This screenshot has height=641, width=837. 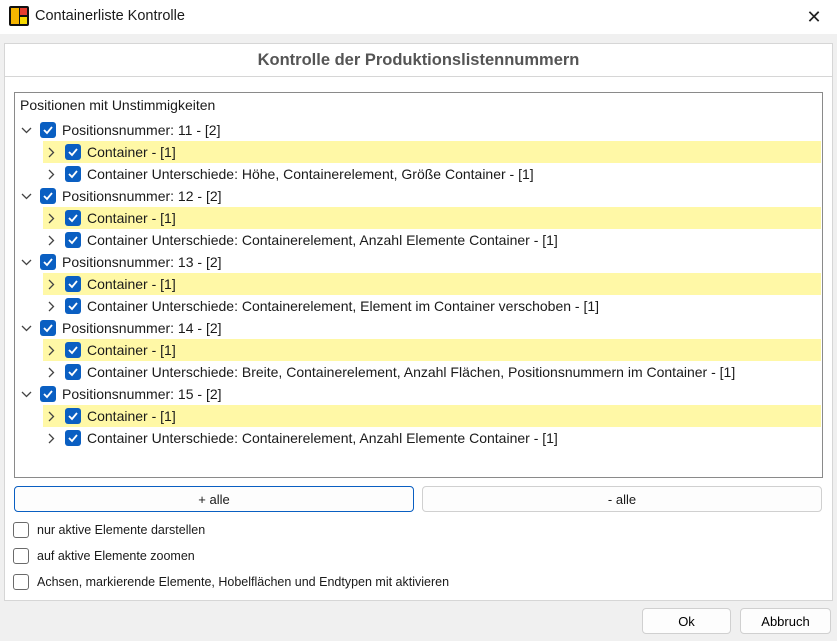 What do you see at coordinates (118, 105) in the screenshot?
I see `tree-caption: Positionen mit Unstimmigkeiten` at bounding box center [118, 105].